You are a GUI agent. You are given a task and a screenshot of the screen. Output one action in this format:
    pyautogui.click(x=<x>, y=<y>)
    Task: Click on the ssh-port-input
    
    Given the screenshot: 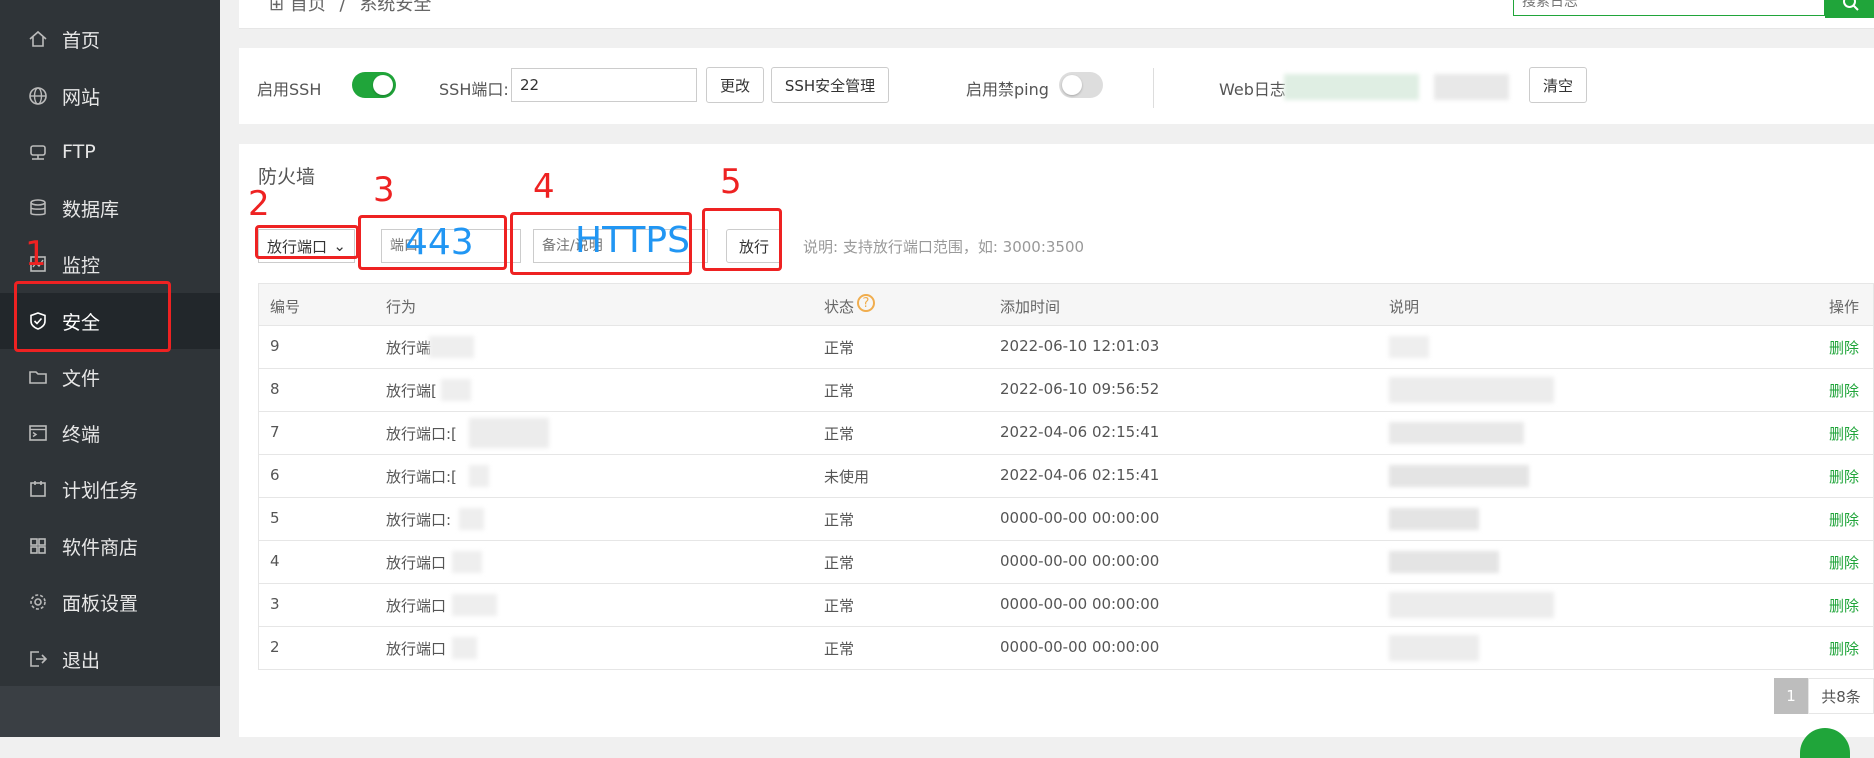 What is the action you would take?
    pyautogui.click(x=604, y=85)
    